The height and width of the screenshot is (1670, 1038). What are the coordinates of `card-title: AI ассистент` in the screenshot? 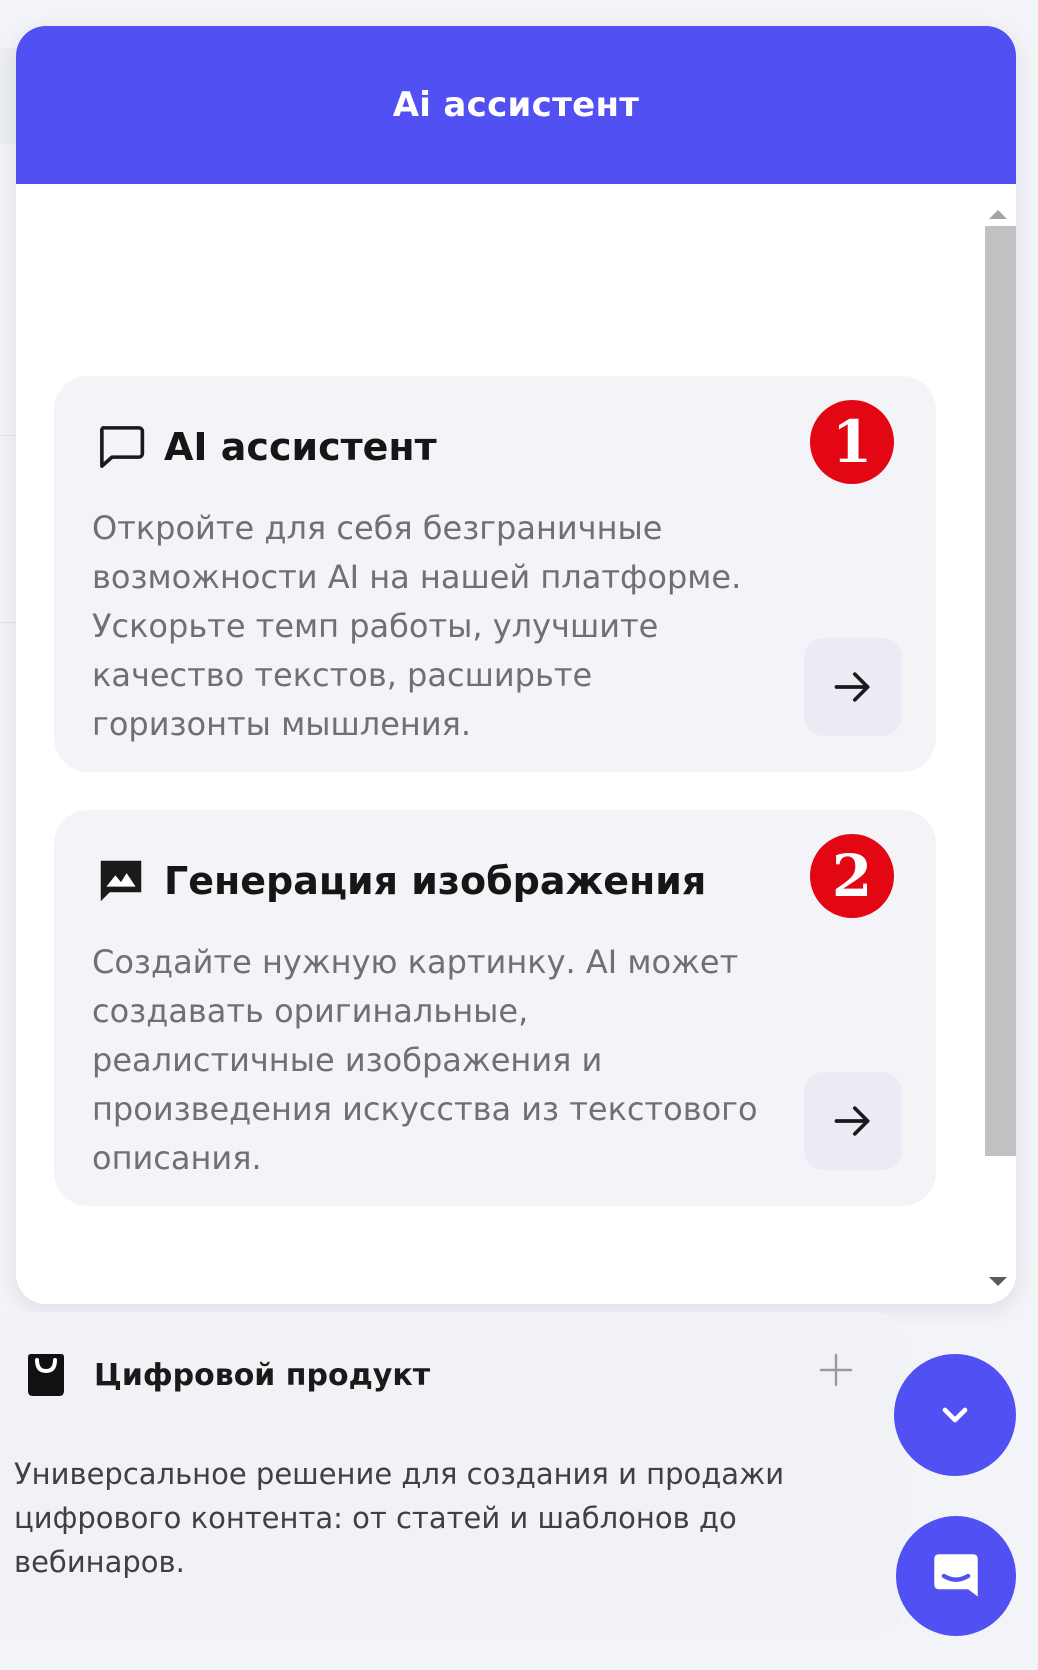 It's located at (300, 447).